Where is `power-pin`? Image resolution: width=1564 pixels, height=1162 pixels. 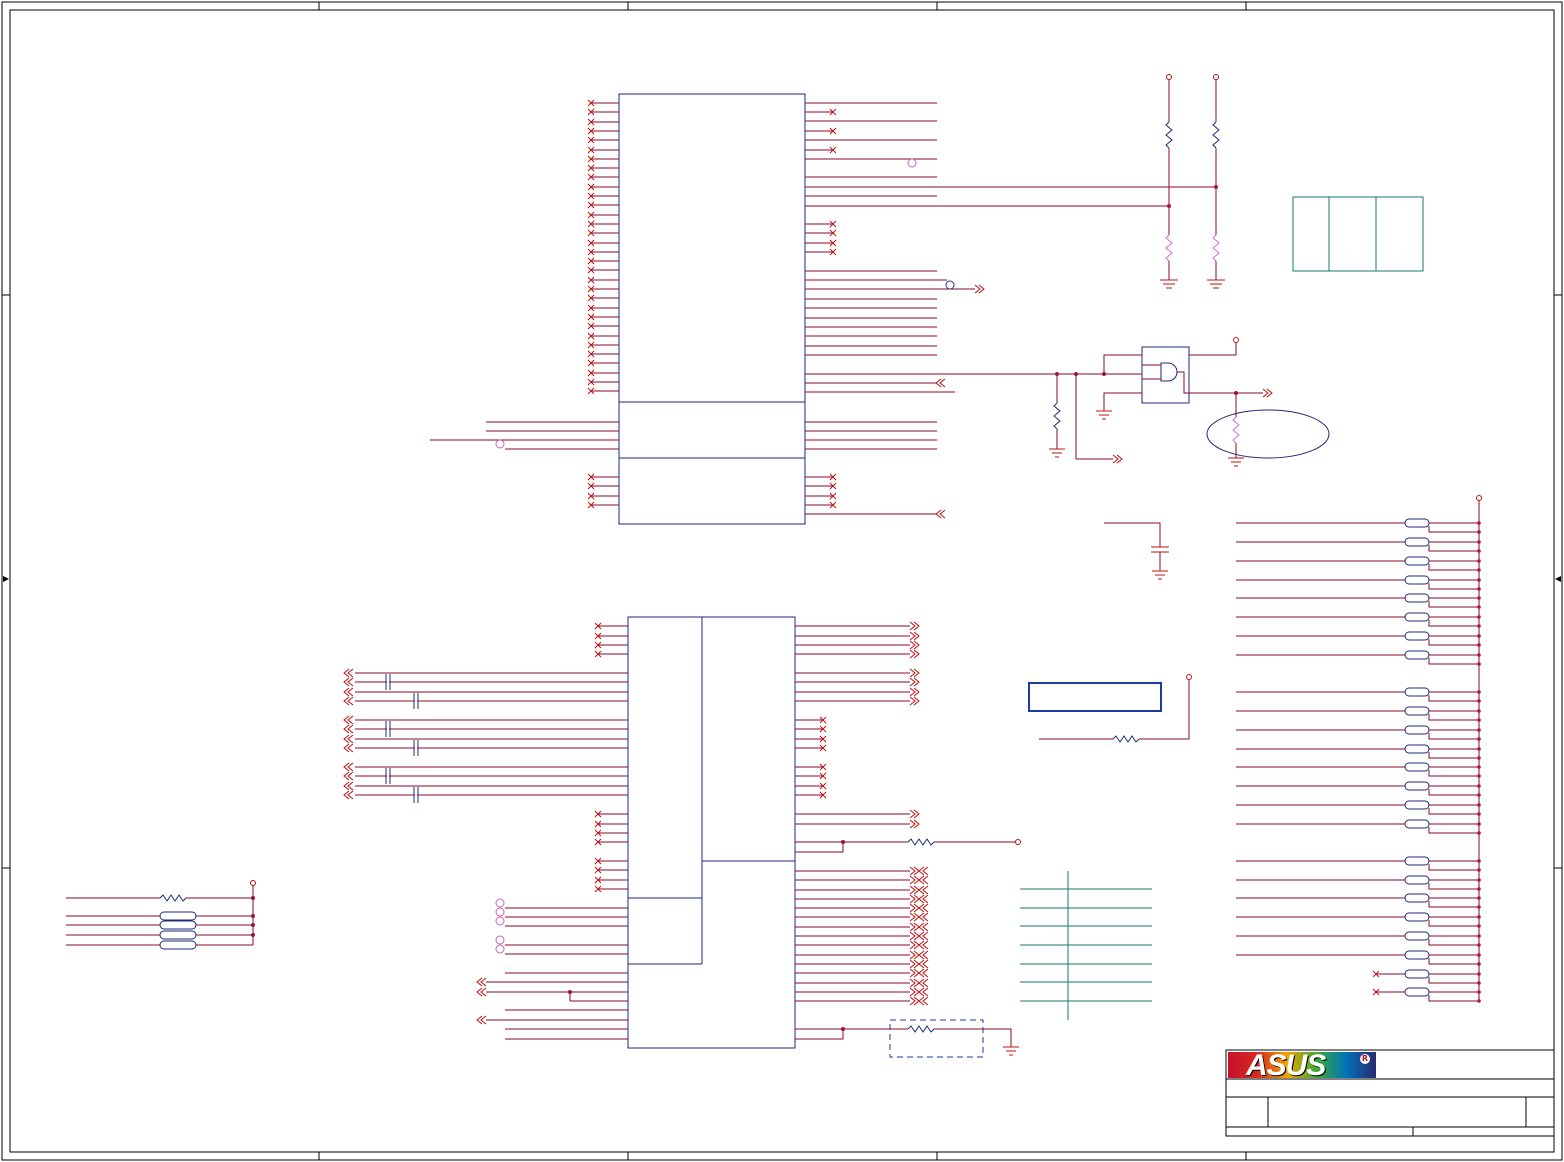
power-pin is located at coordinates (1479, 498).